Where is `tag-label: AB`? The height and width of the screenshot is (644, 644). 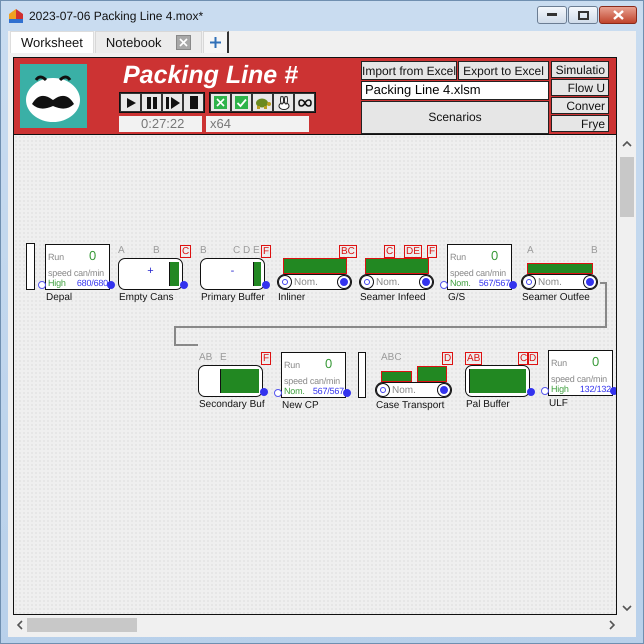 tag-label: AB is located at coordinates (473, 358).